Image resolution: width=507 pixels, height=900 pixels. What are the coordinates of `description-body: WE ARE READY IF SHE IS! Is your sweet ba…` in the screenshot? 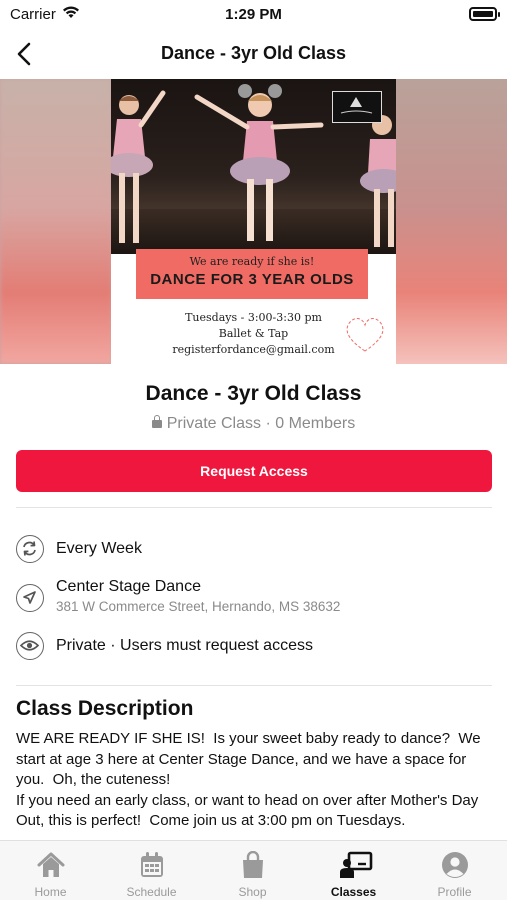 It's located at (248, 779).